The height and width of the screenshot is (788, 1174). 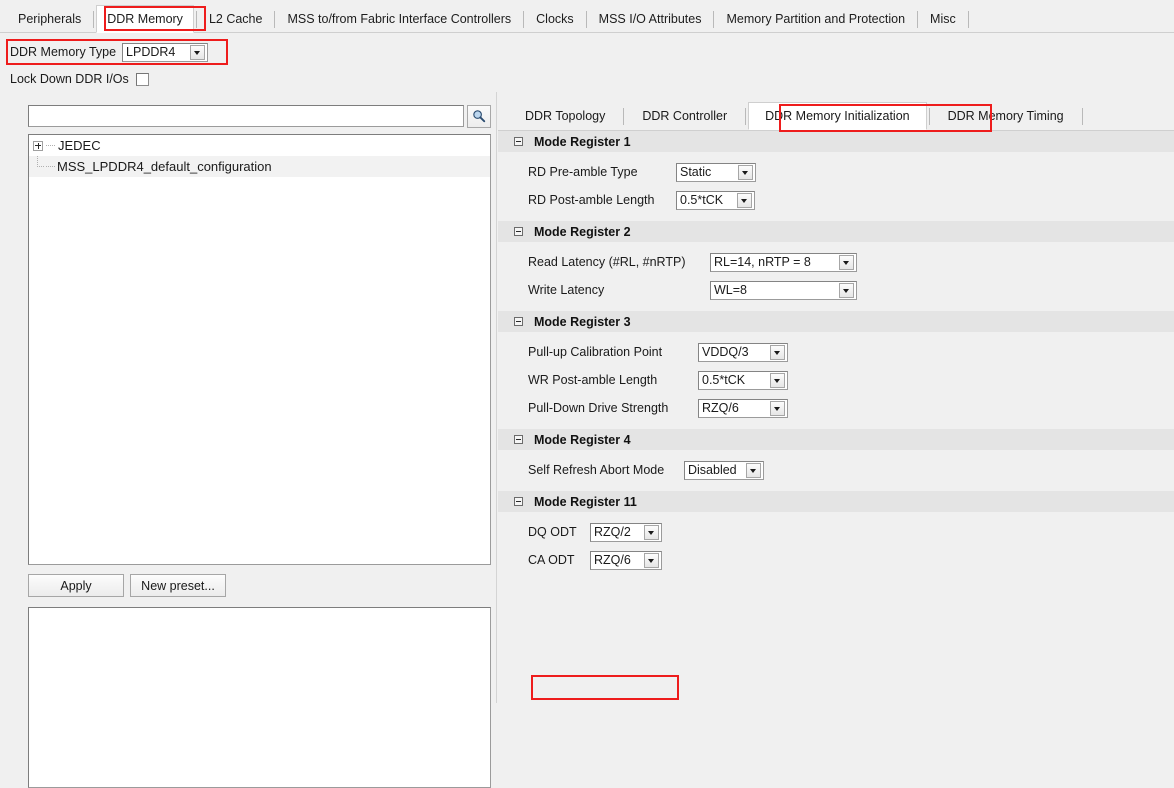 I want to click on search-button, so click(x=479, y=116).